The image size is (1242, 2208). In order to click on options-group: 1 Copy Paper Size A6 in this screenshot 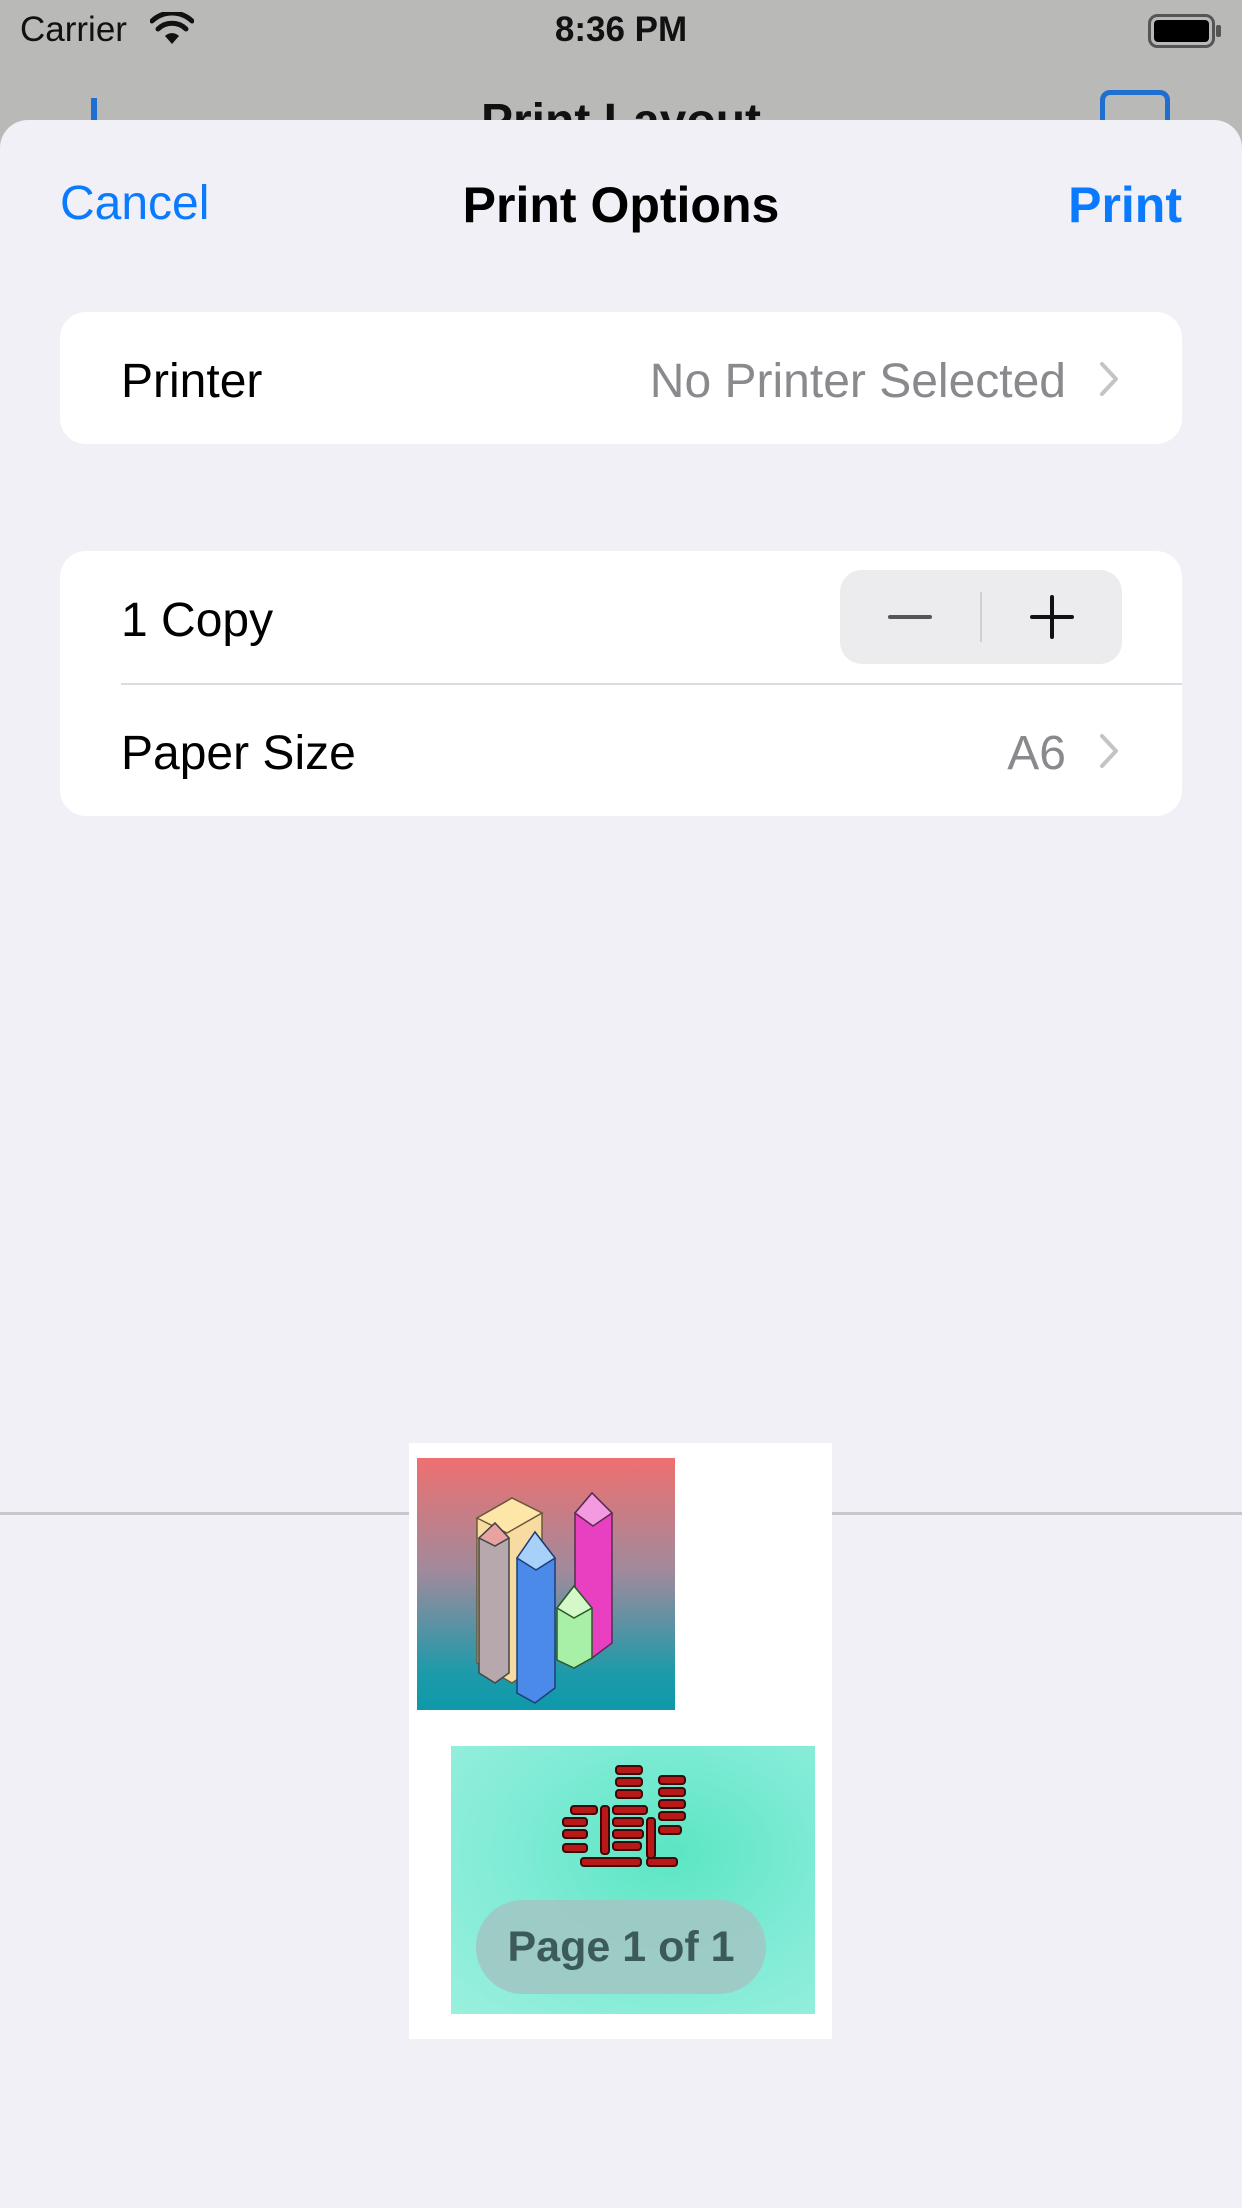, I will do `click(621, 683)`.